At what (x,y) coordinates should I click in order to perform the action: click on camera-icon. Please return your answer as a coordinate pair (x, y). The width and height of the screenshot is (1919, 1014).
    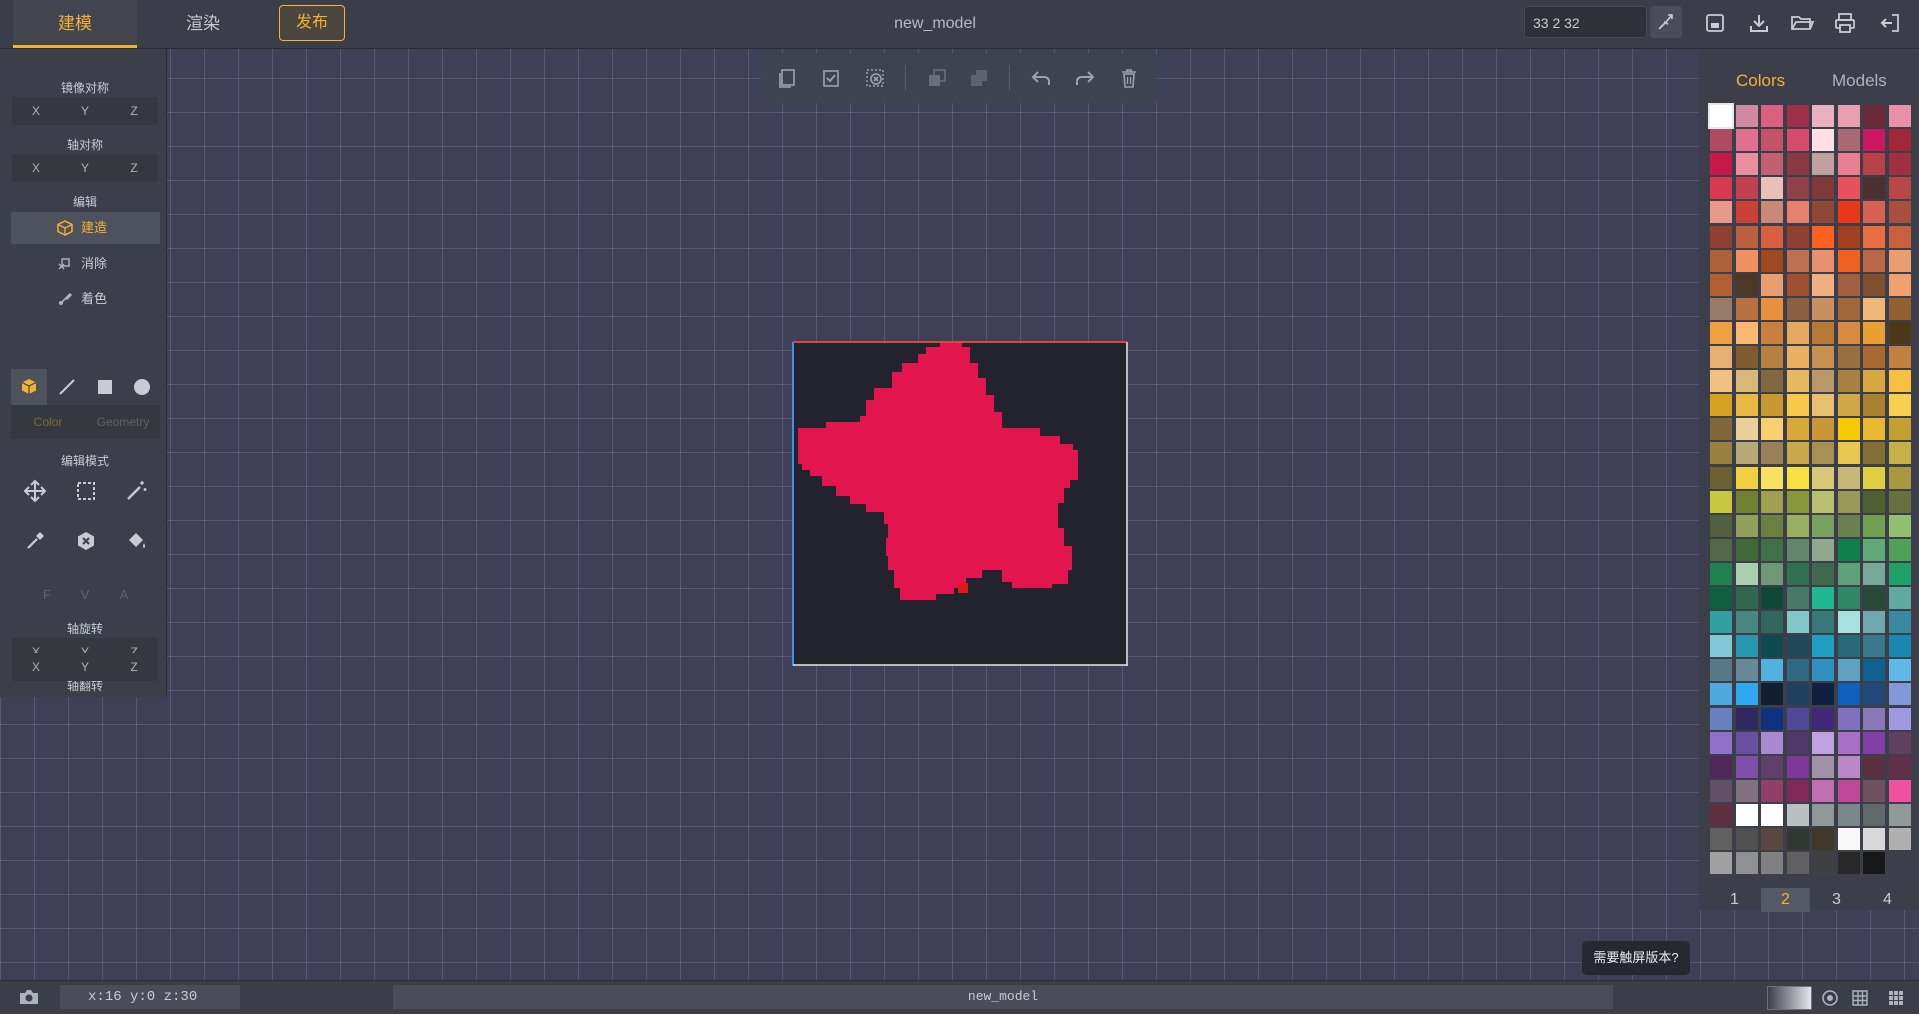
    Looking at the image, I should click on (29, 997).